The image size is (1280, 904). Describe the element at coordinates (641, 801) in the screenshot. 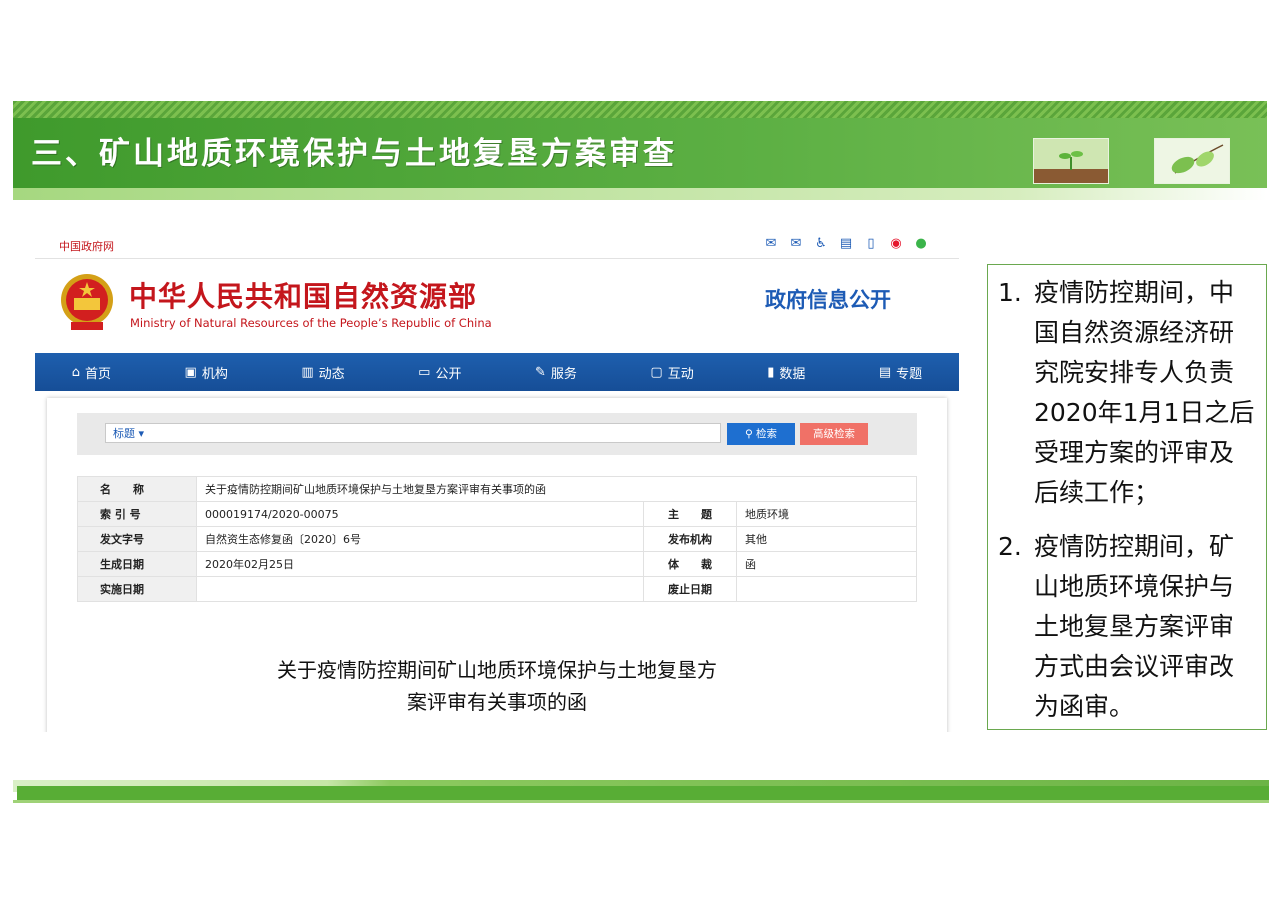

I see `footer-line` at that location.